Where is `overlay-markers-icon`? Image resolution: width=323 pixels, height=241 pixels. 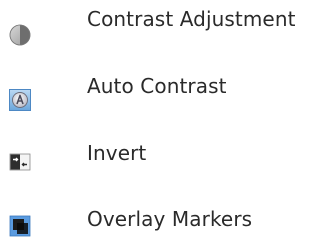 overlay-markers-icon is located at coordinates (20, 226).